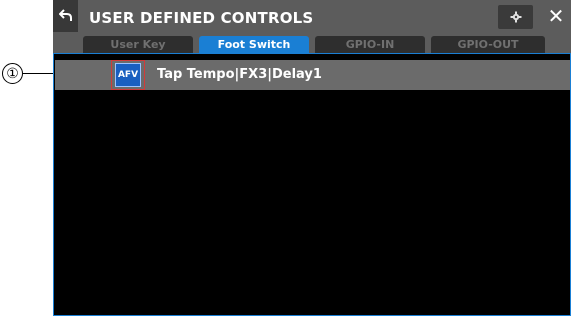 The height and width of the screenshot is (316, 571). I want to click on page-title: USER DEFINED CONTROLS, so click(201, 18).